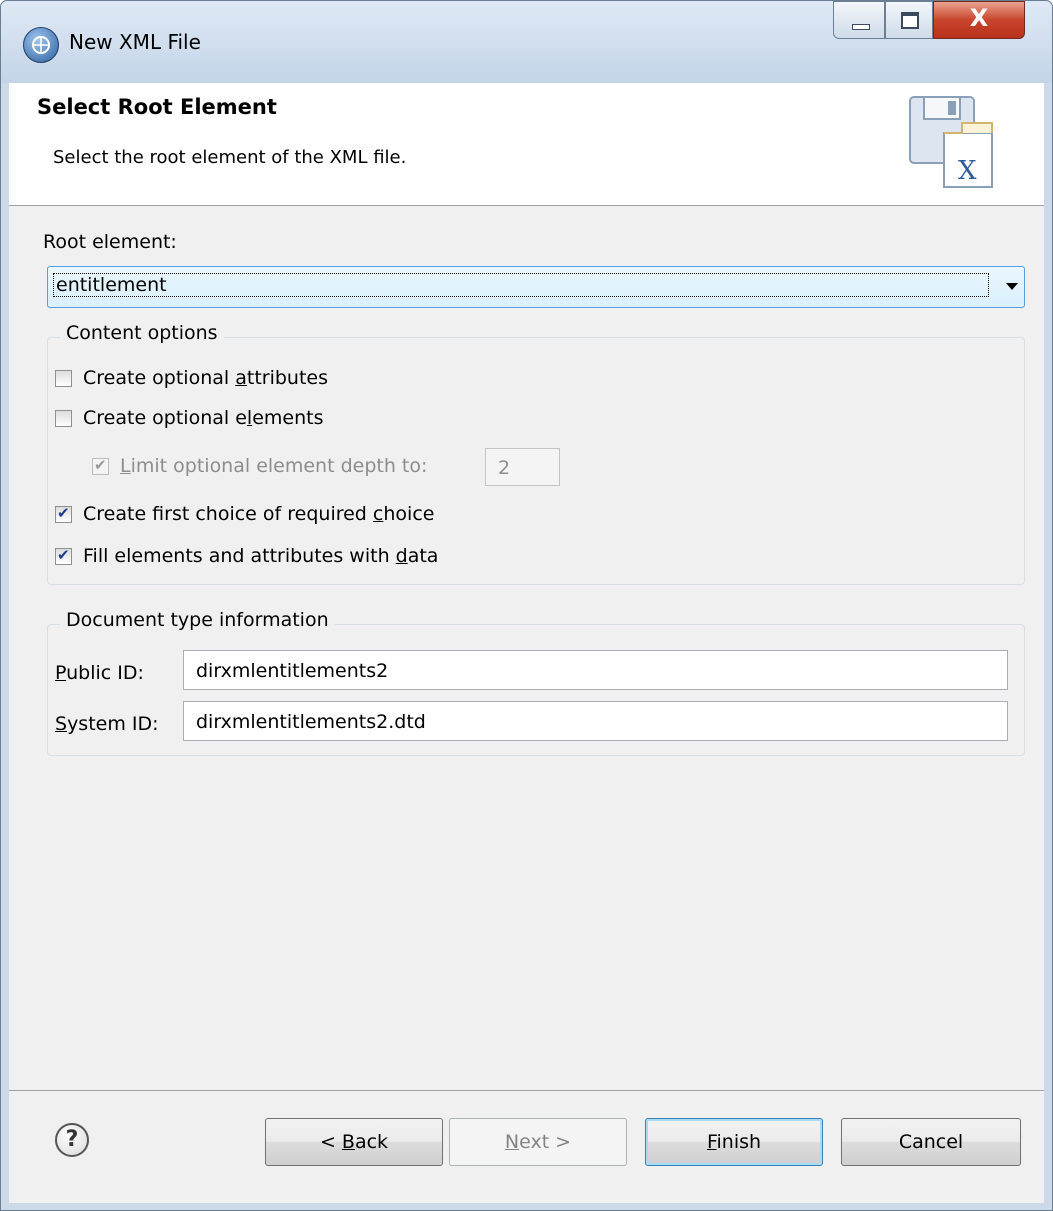 Image resolution: width=1053 pixels, height=1211 pixels. Describe the element at coordinates (41, 45) in the screenshot. I see `app-icon` at that location.